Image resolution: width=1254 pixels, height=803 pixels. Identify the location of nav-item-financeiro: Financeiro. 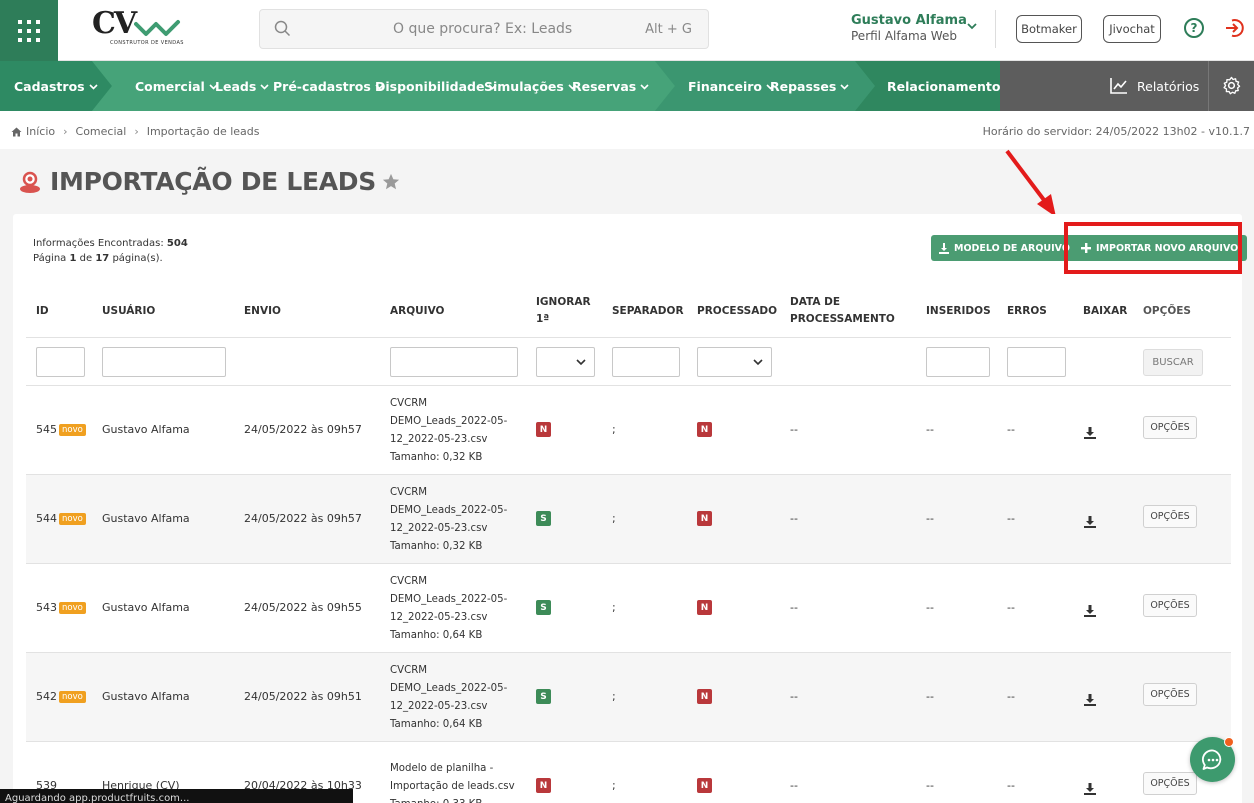
(731, 86).